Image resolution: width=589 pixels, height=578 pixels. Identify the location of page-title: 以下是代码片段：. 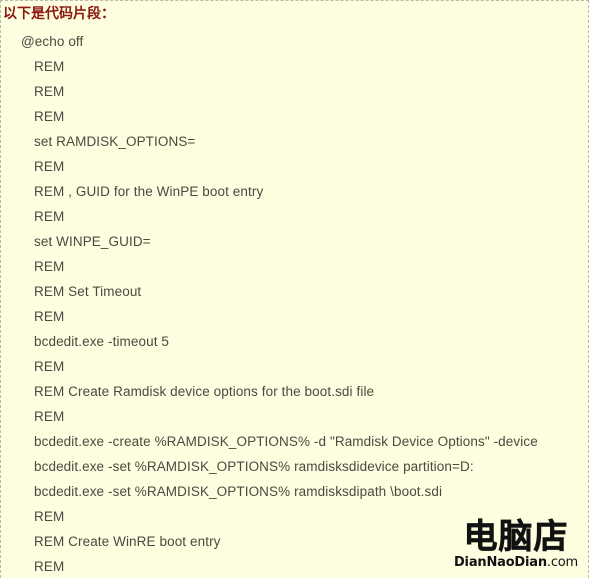
(59, 14).